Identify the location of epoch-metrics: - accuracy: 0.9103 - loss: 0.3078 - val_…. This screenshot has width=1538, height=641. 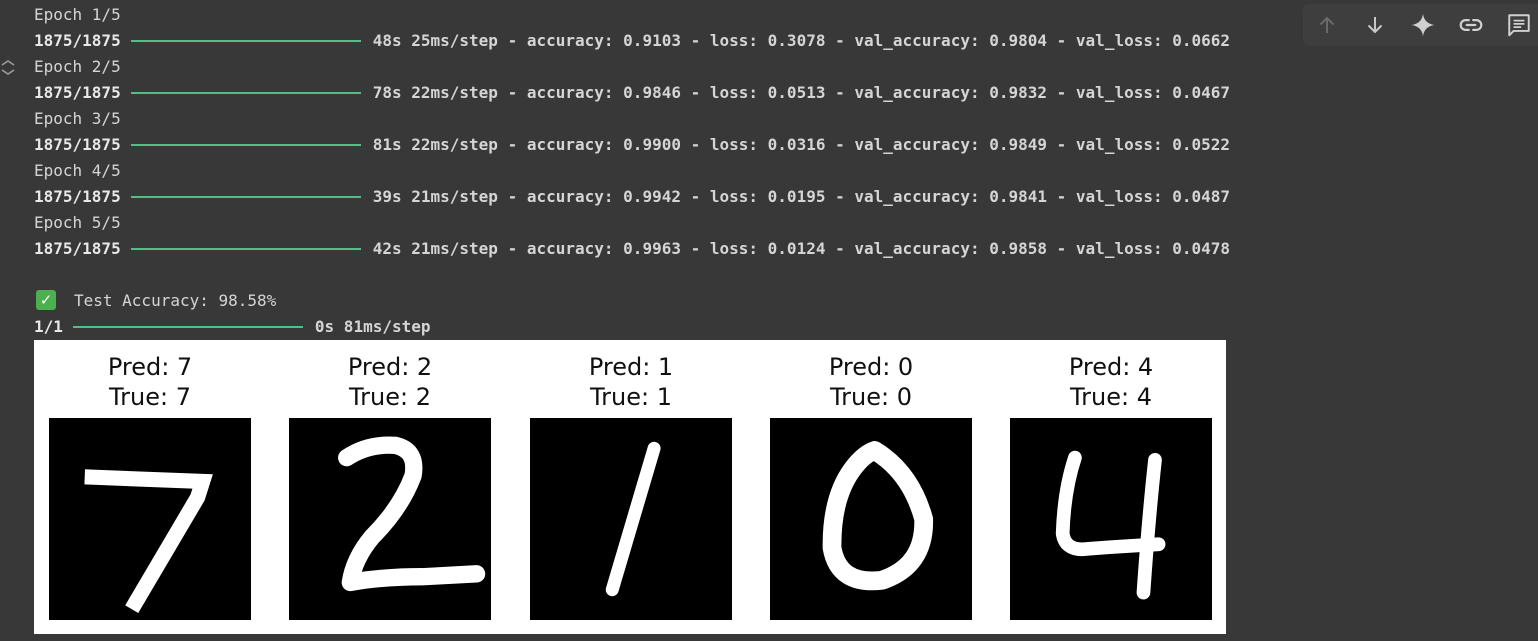
(869, 40).